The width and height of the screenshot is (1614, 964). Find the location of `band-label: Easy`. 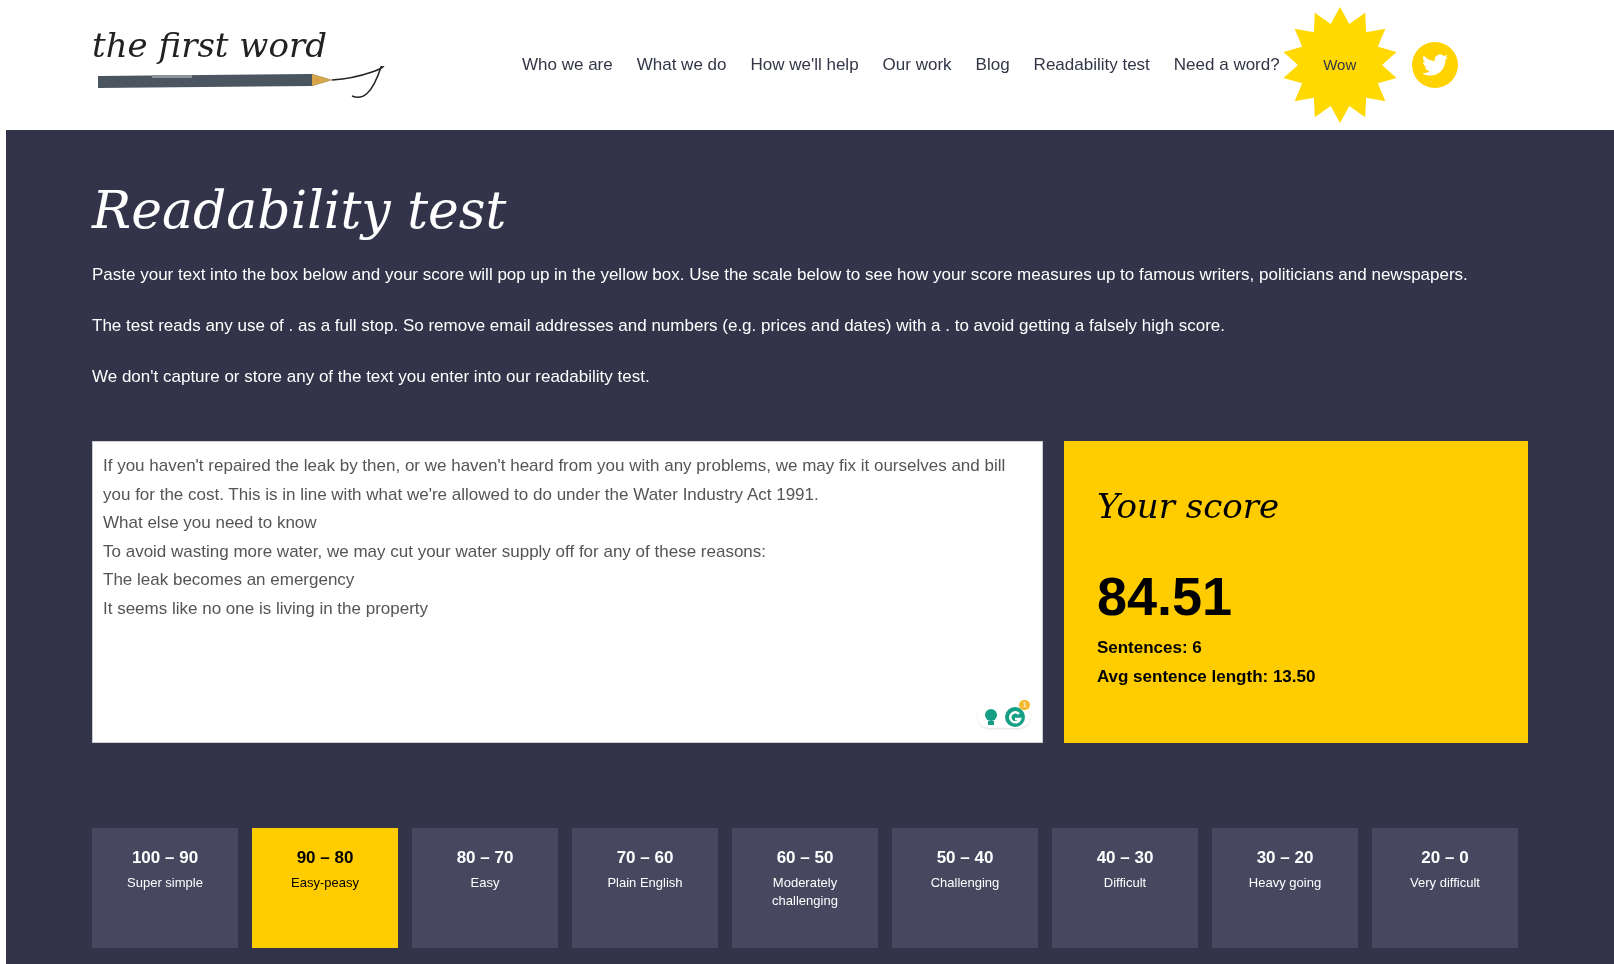

band-label: Easy is located at coordinates (485, 883).